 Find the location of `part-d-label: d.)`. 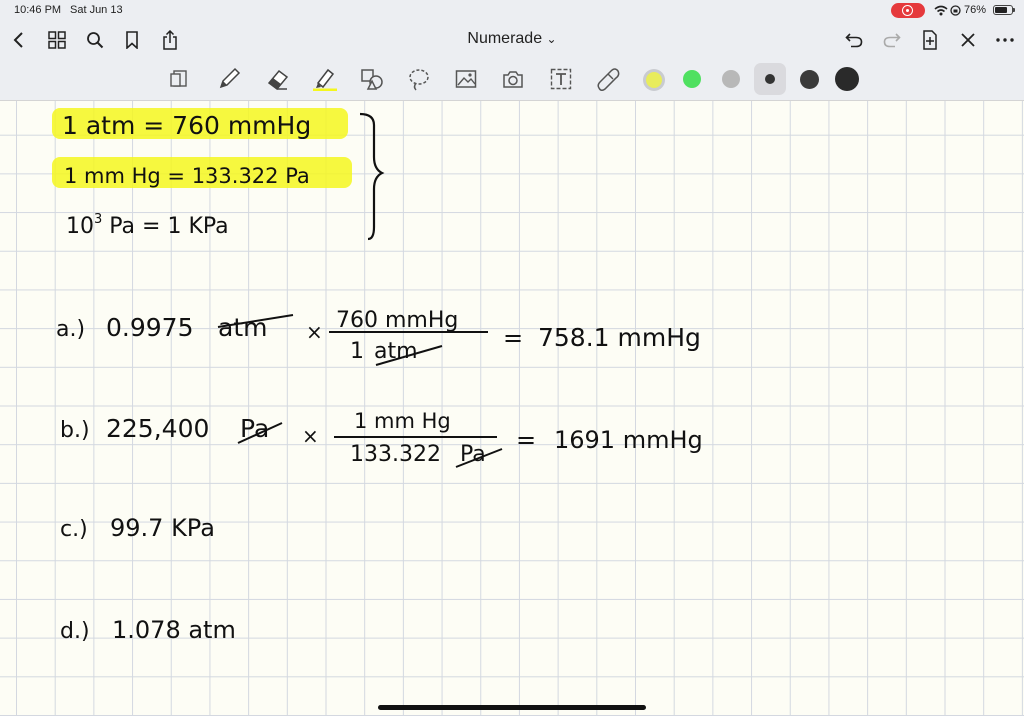

part-d-label: d.) is located at coordinates (75, 631).